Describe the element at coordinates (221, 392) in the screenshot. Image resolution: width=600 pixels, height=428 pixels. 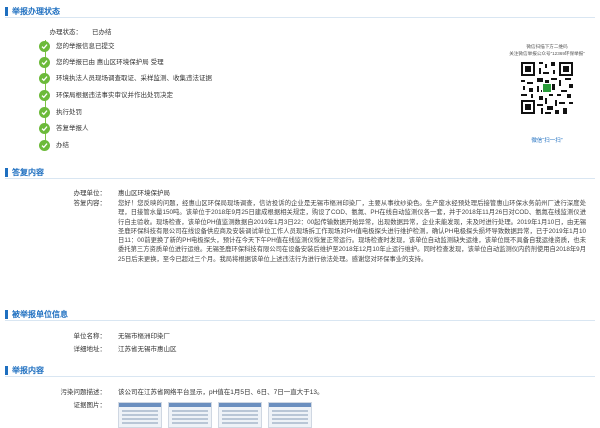
I see `pollution-desc-value: 该公司在江苏省网络平台显示，pH值在1月5日、6日、7日一直大于13。` at that location.